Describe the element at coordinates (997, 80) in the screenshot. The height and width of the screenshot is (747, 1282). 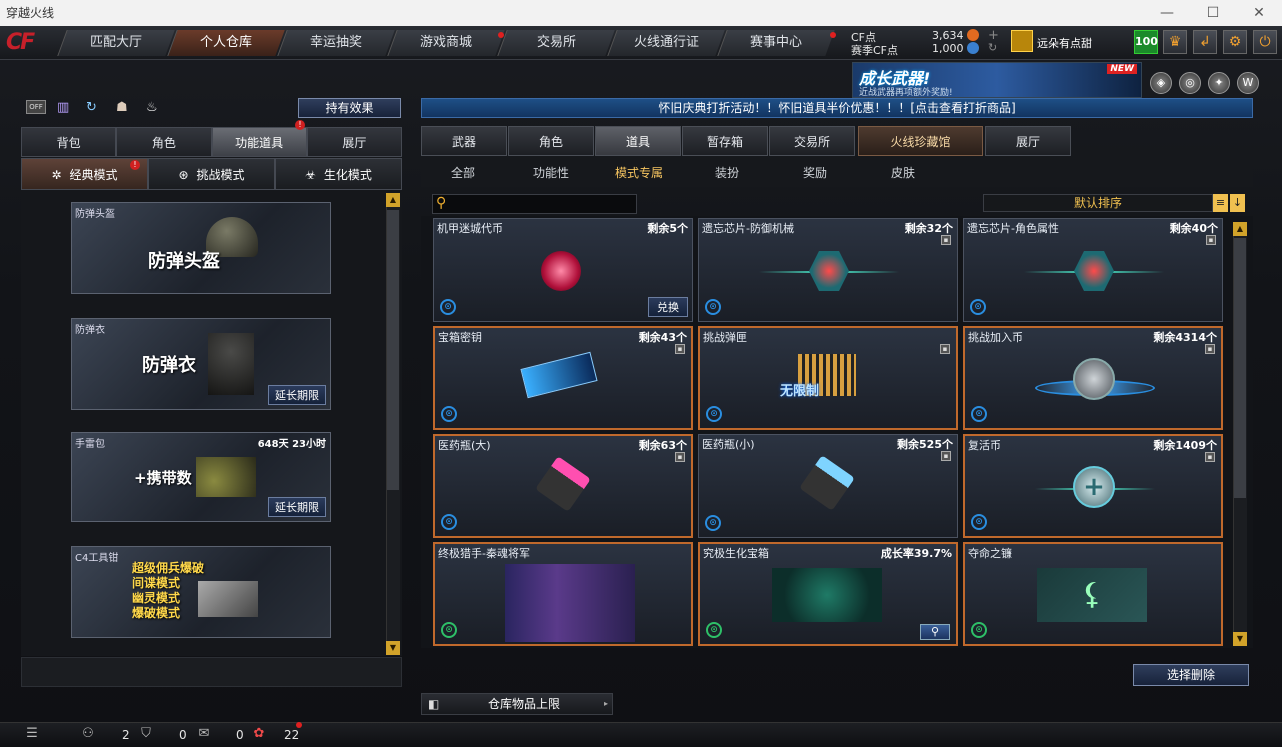
I see `promo-banner: 成长武器! 近战武器再项额外奖励! NEW` at that location.